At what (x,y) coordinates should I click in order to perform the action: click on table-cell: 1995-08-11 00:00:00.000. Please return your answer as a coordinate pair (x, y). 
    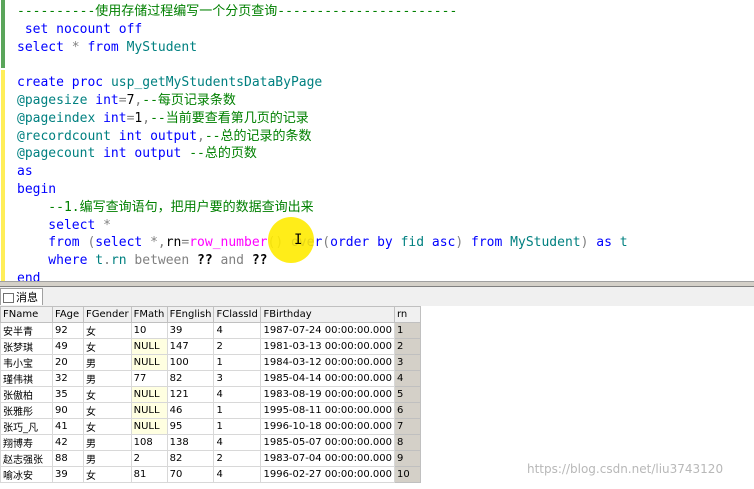
    Looking at the image, I should click on (327, 410).